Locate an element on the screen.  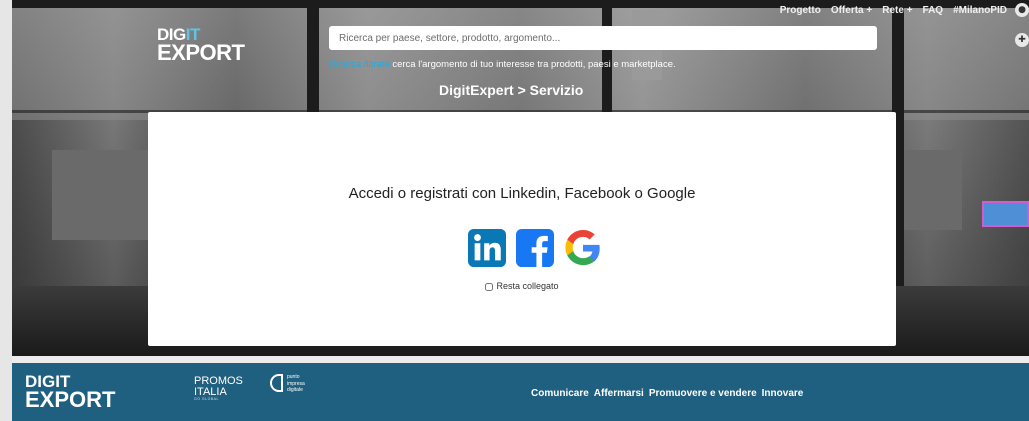
remember-me-checkbox is located at coordinates (489, 286).